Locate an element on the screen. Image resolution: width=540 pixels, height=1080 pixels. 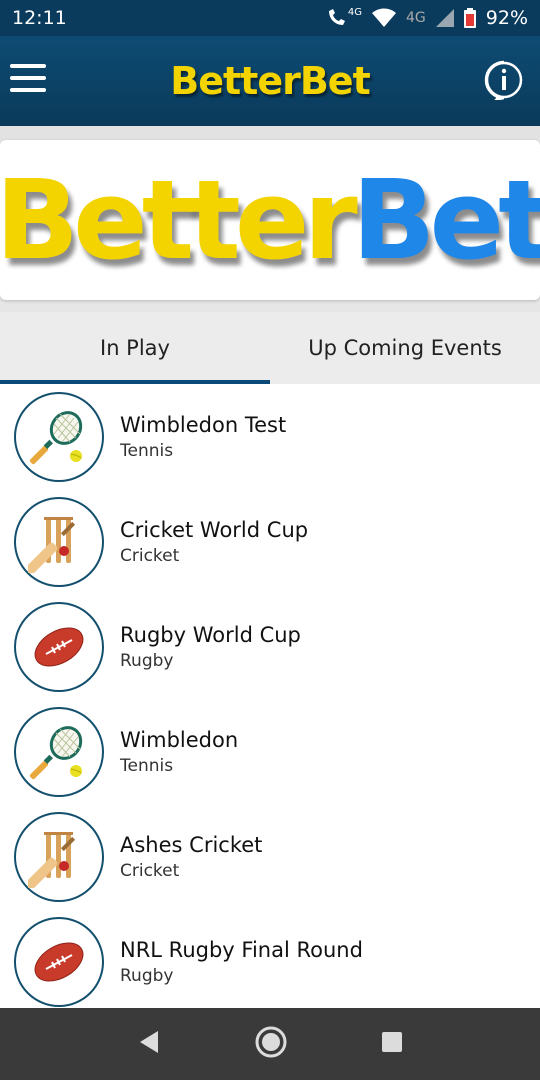
app-logo-part1: Better is located at coordinates (235, 81).